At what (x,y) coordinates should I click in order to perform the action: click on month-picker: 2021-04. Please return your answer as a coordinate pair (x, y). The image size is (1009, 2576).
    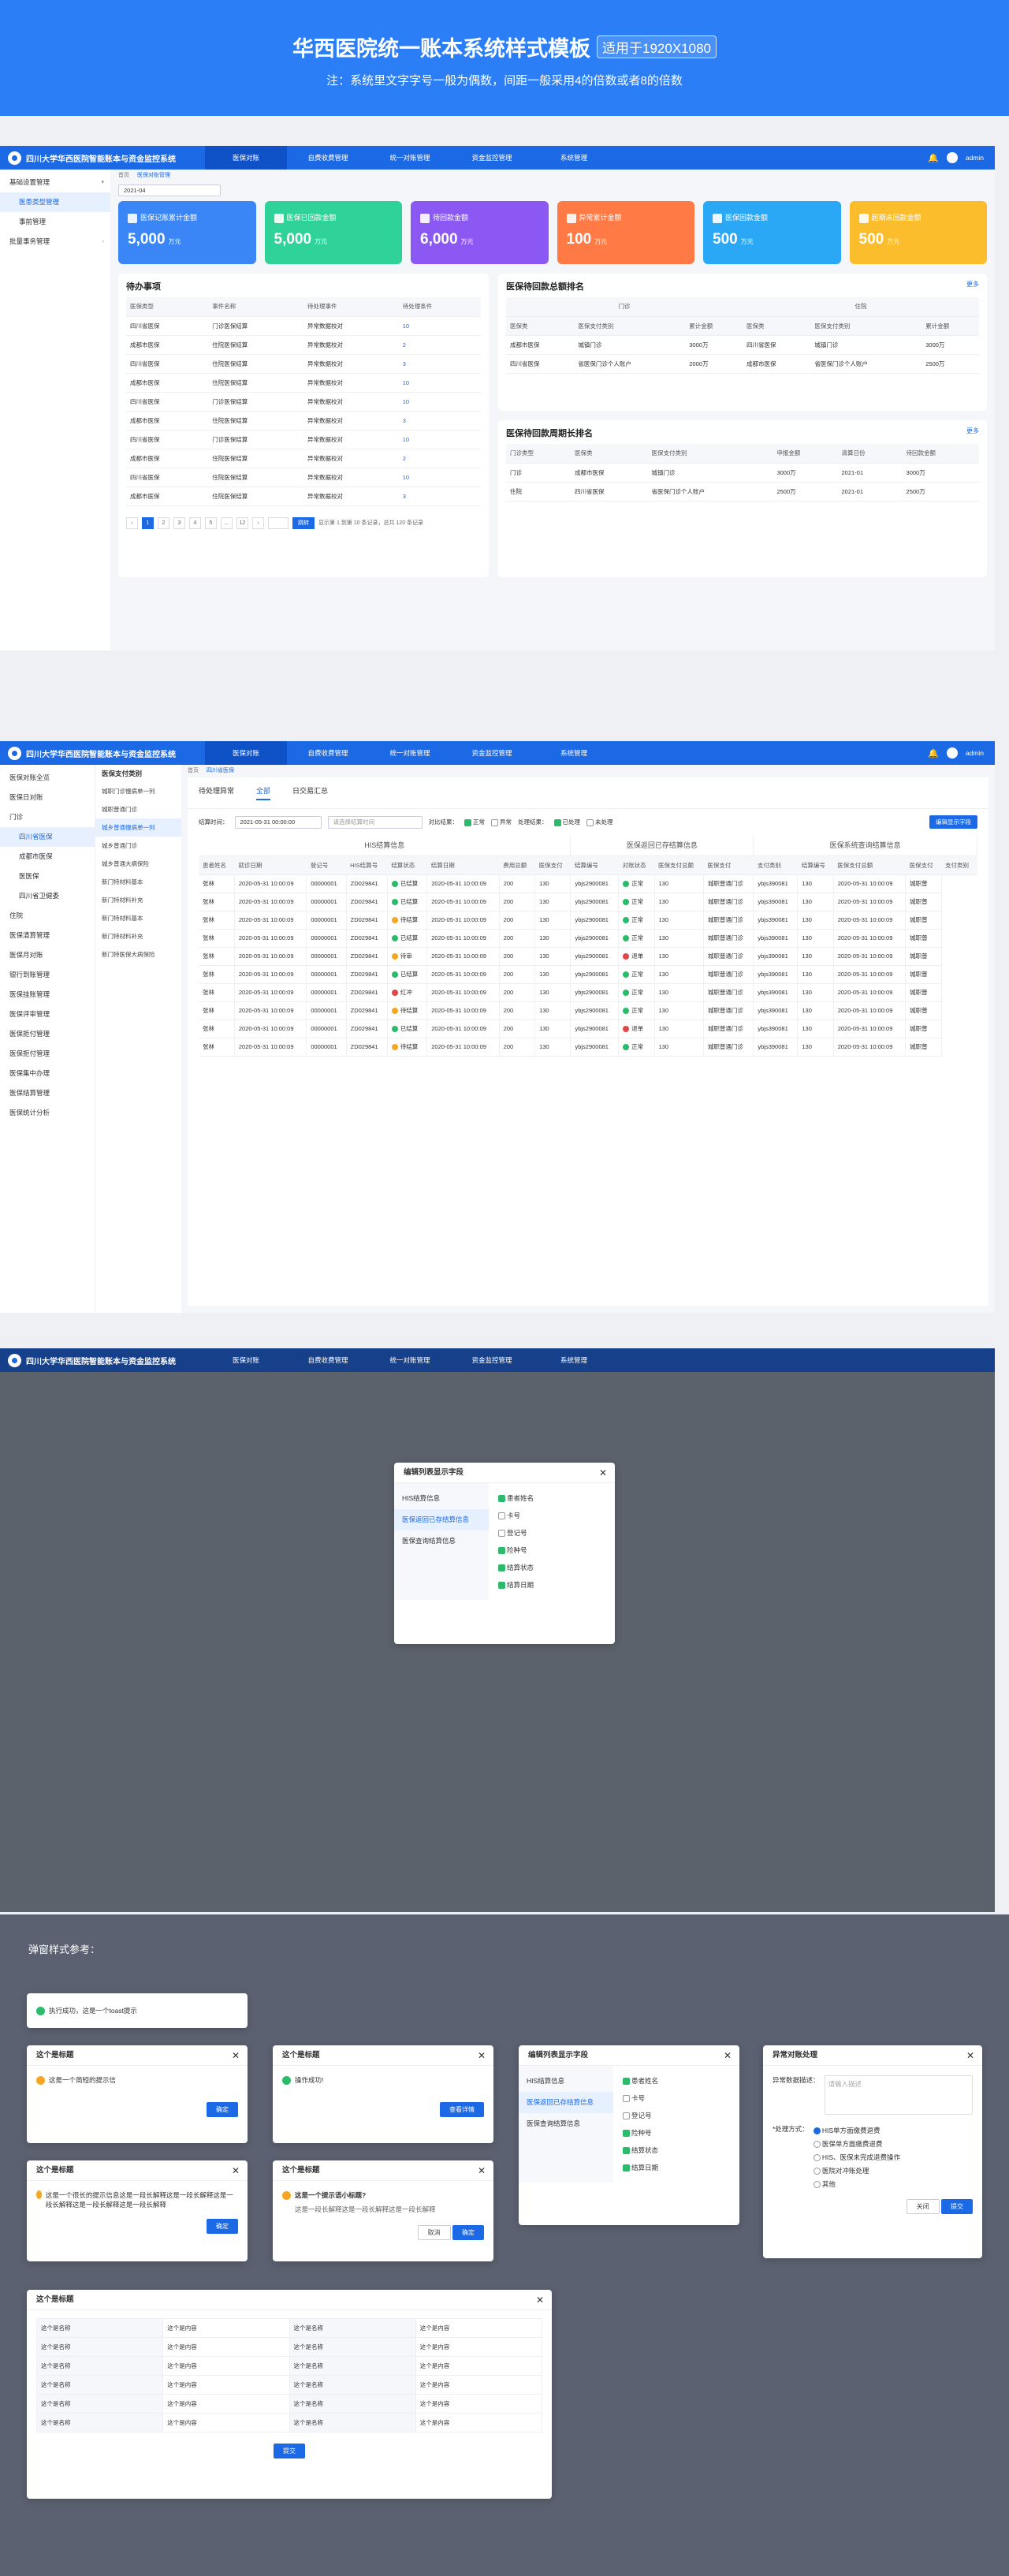
    Looking at the image, I should click on (170, 191).